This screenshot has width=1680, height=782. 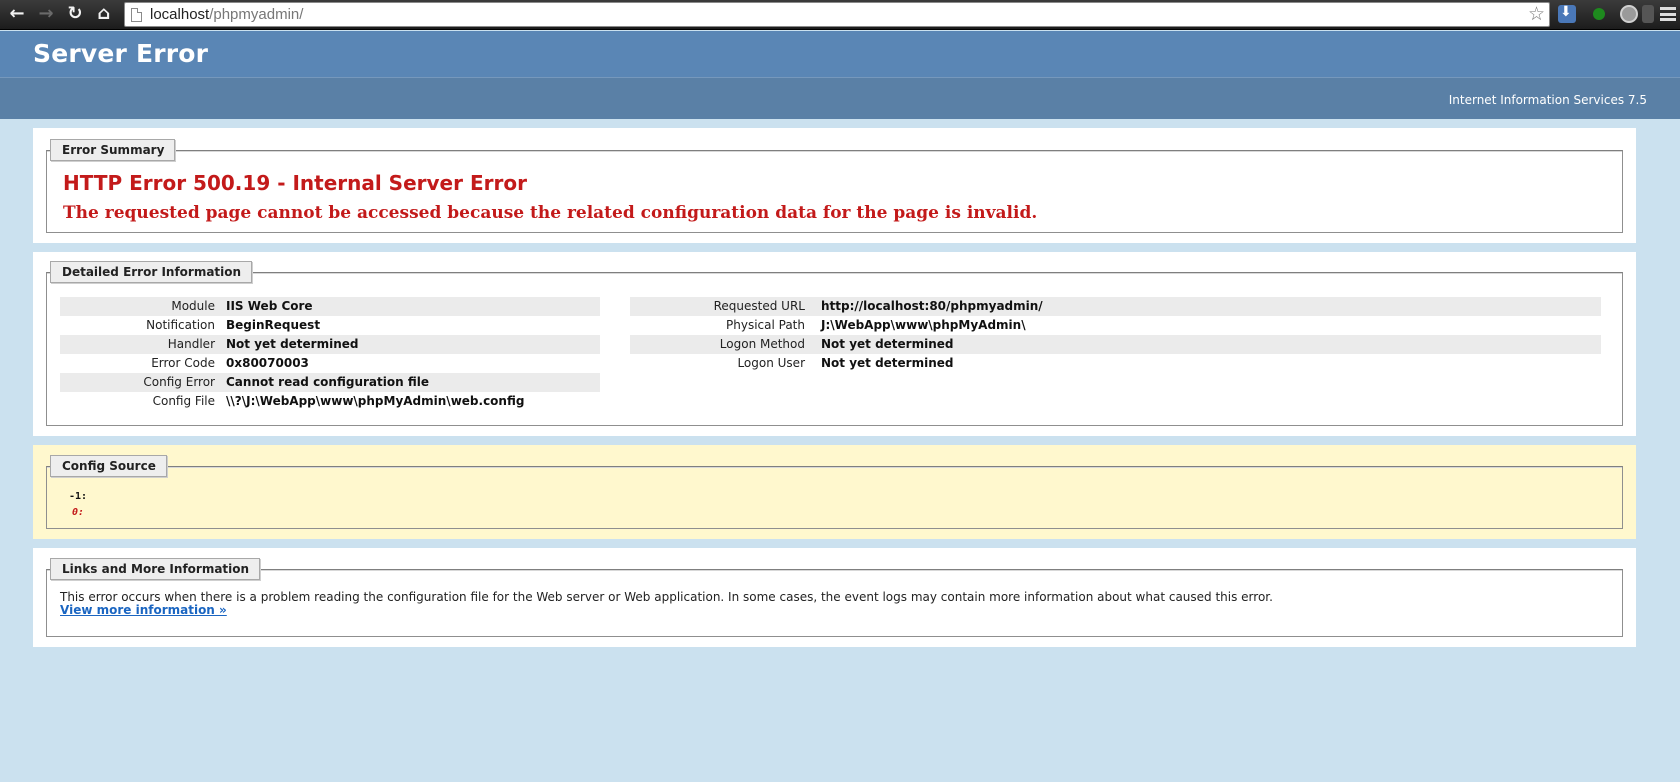 I want to click on server-banner: Internet Information Services 7.5, so click(x=840, y=98).